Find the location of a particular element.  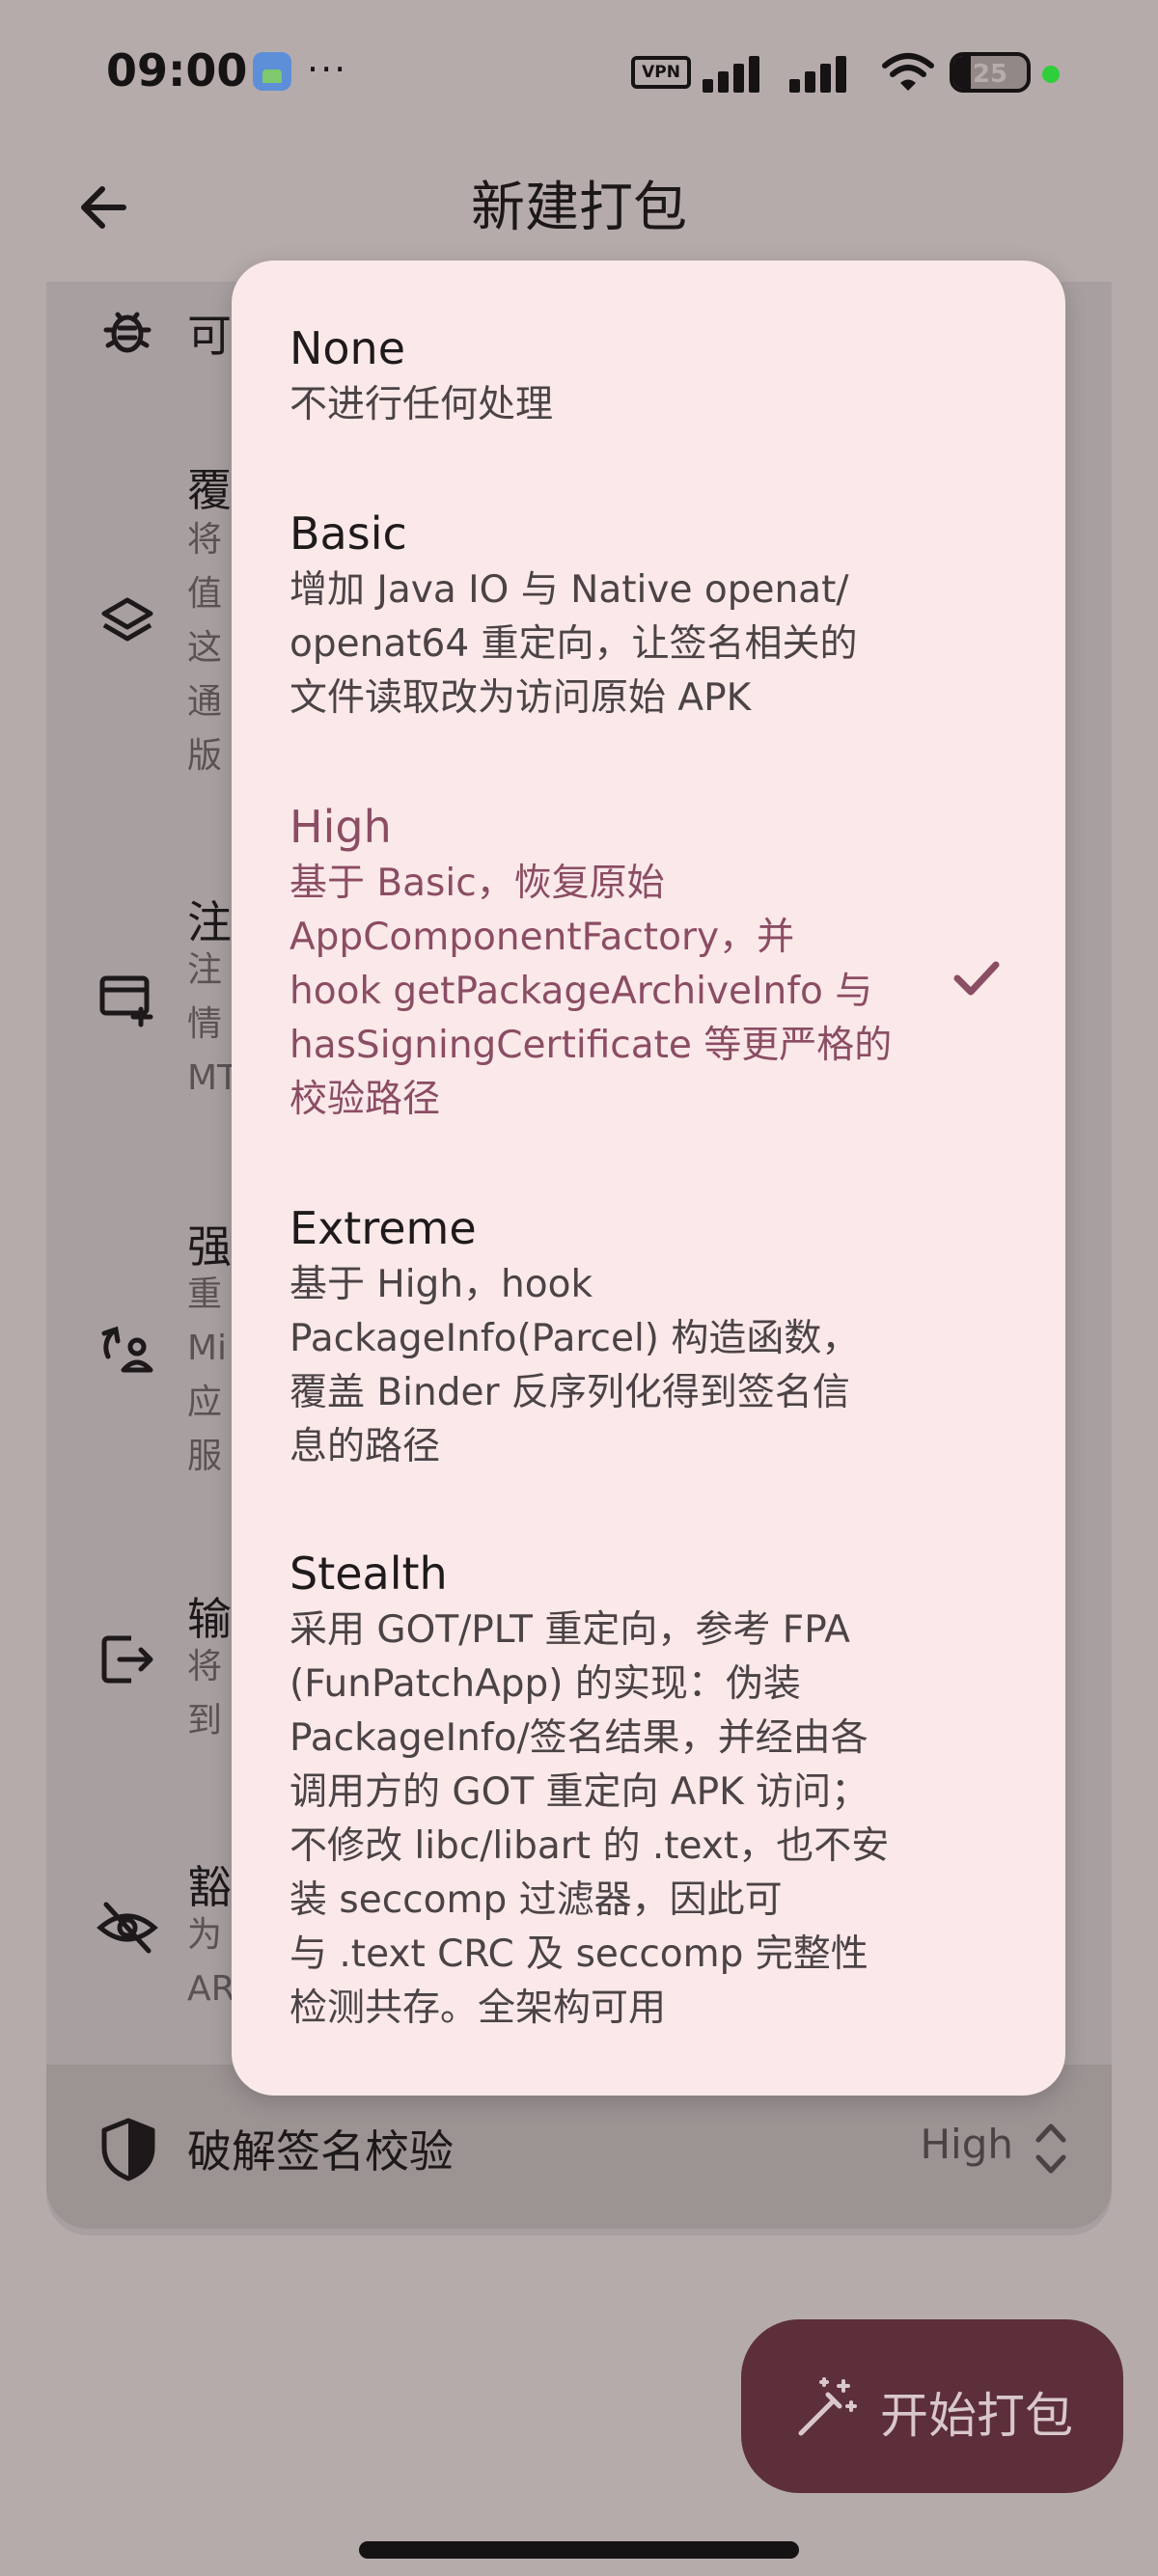

card-add-icon is located at coordinates (126, 1002).